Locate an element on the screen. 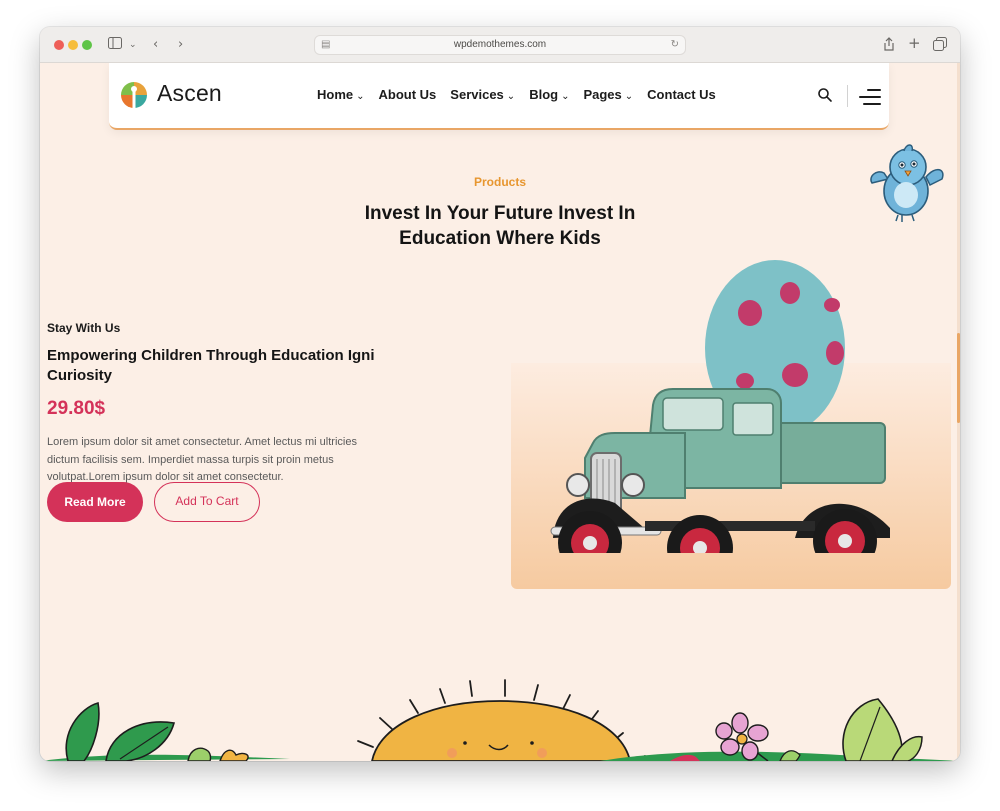 This screenshot has width=1000, height=811. address-text: wpdemothemes.com is located at coordinates (500, 44).